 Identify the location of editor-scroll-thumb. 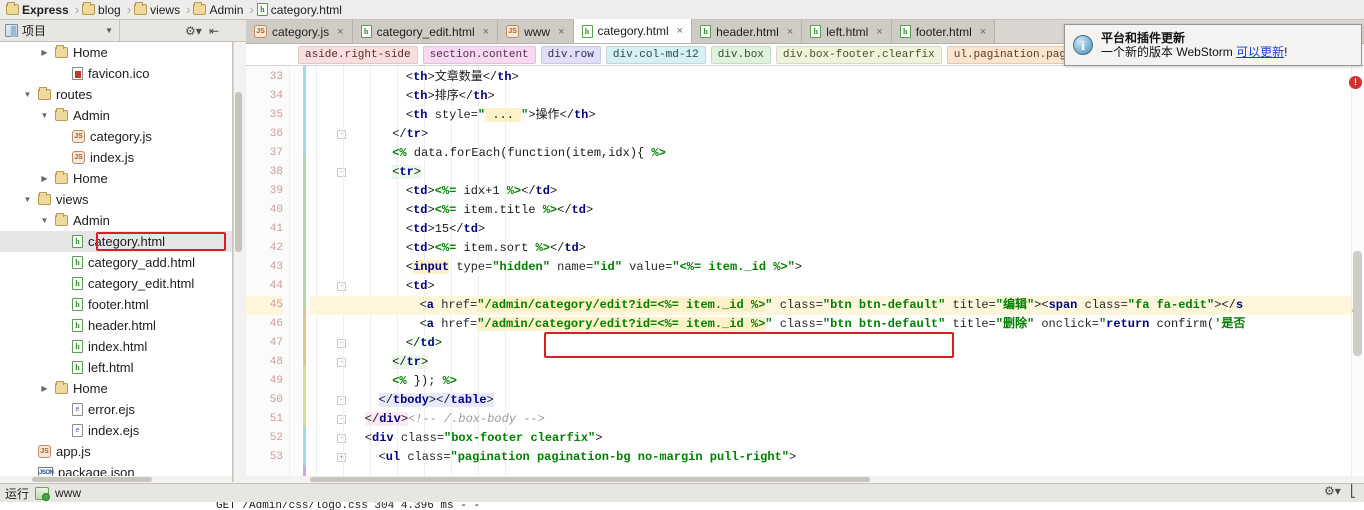
(1357, 303).